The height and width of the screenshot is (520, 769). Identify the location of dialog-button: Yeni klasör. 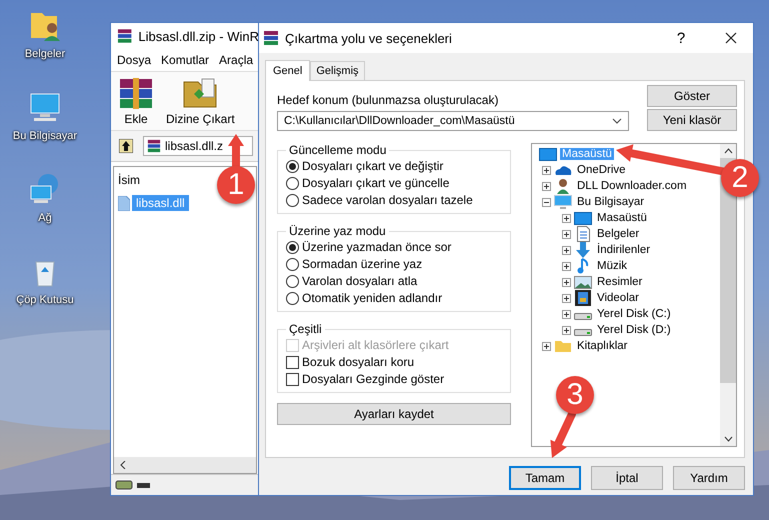
(692, 120).